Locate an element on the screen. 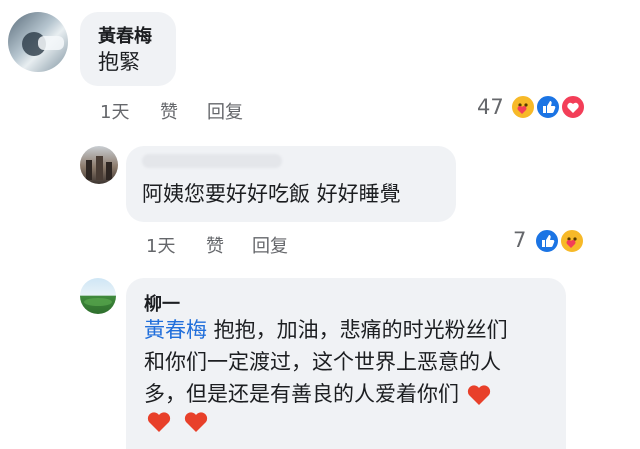  comment-text-line: 和你们一定渡过，这个世界上恶意的人 is located at coordinates (322, 362).